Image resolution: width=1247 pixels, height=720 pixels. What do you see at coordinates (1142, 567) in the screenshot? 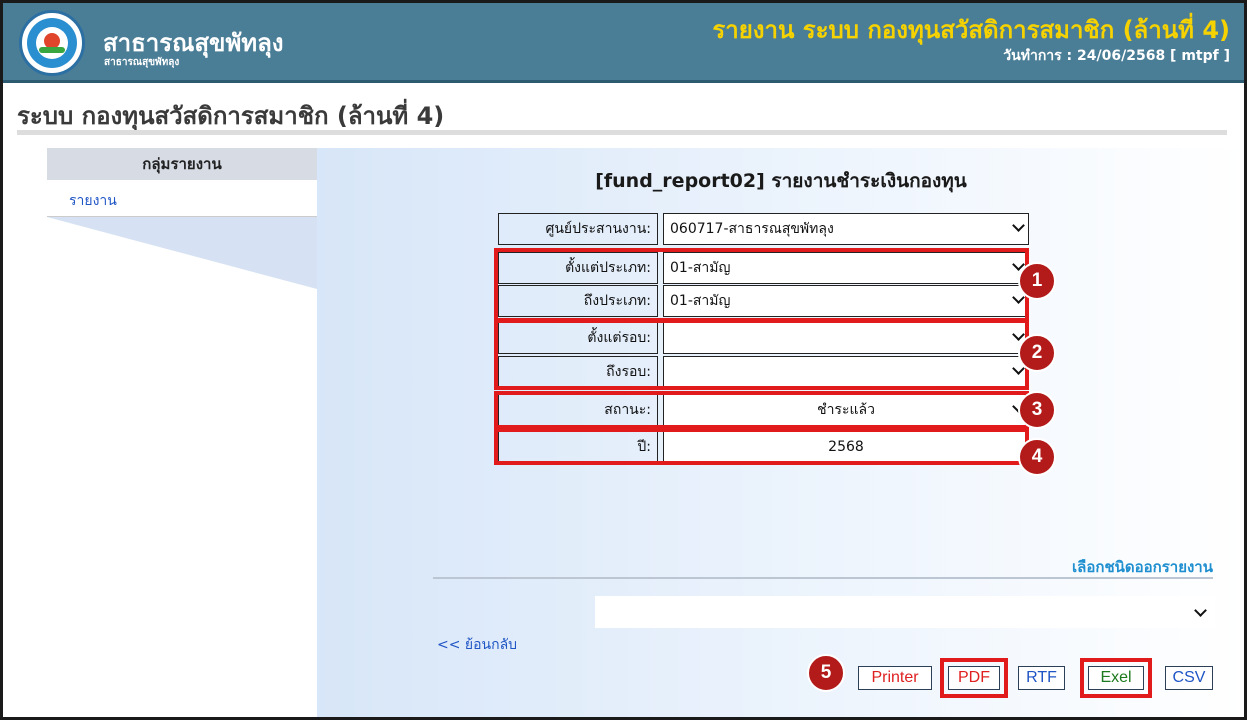
I see `output-format-title: เลือกชนิดออกรายงาน` at bounding box center [1142, 567].